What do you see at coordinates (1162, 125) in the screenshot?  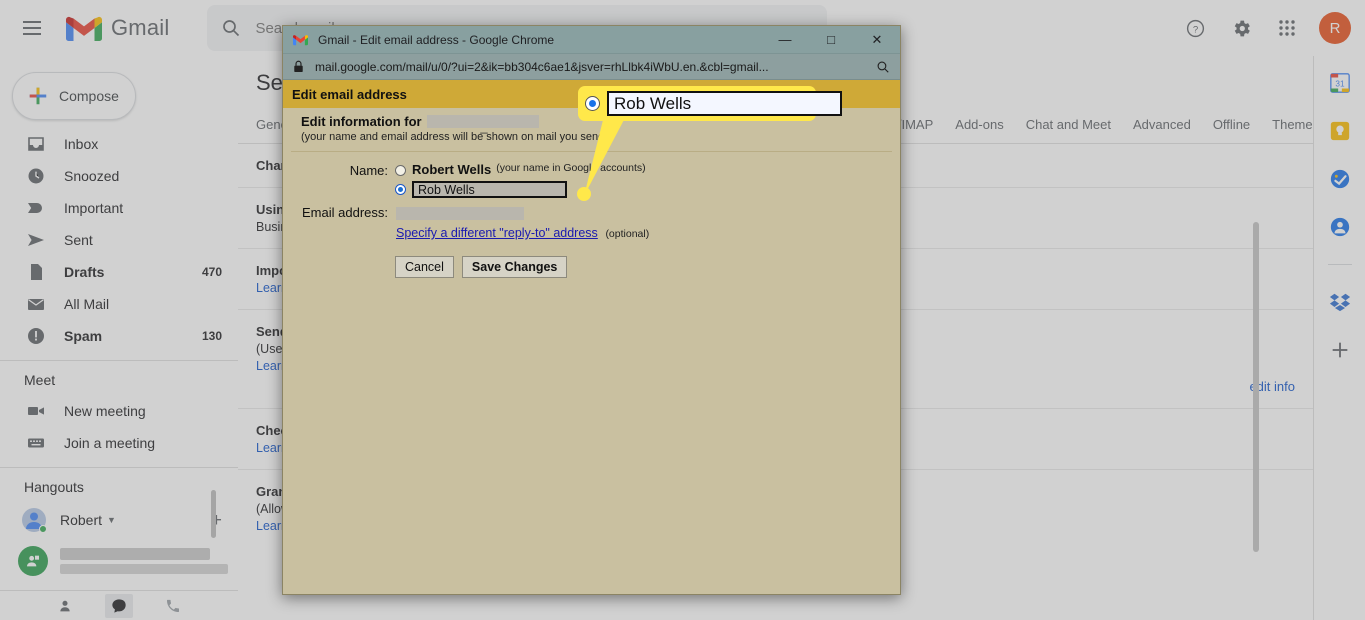 I see `tab-advanced: Advanced` at bounding box center [1162, 125].